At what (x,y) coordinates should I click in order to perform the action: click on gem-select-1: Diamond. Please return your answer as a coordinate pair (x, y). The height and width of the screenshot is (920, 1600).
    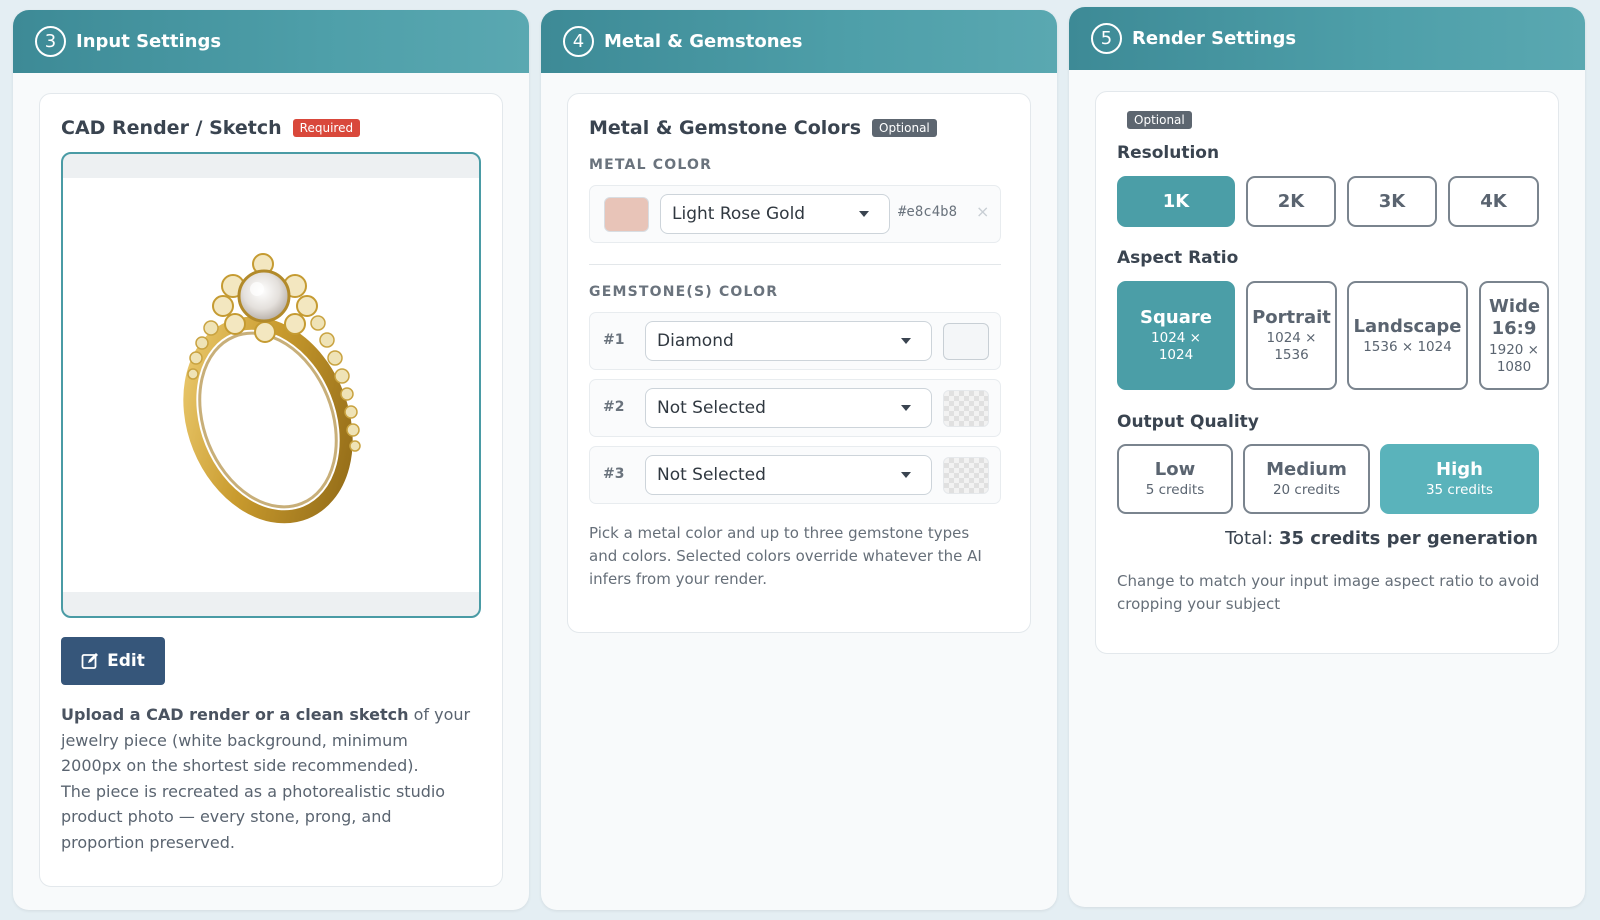
    Looking at the image, I should click on (788, 341).